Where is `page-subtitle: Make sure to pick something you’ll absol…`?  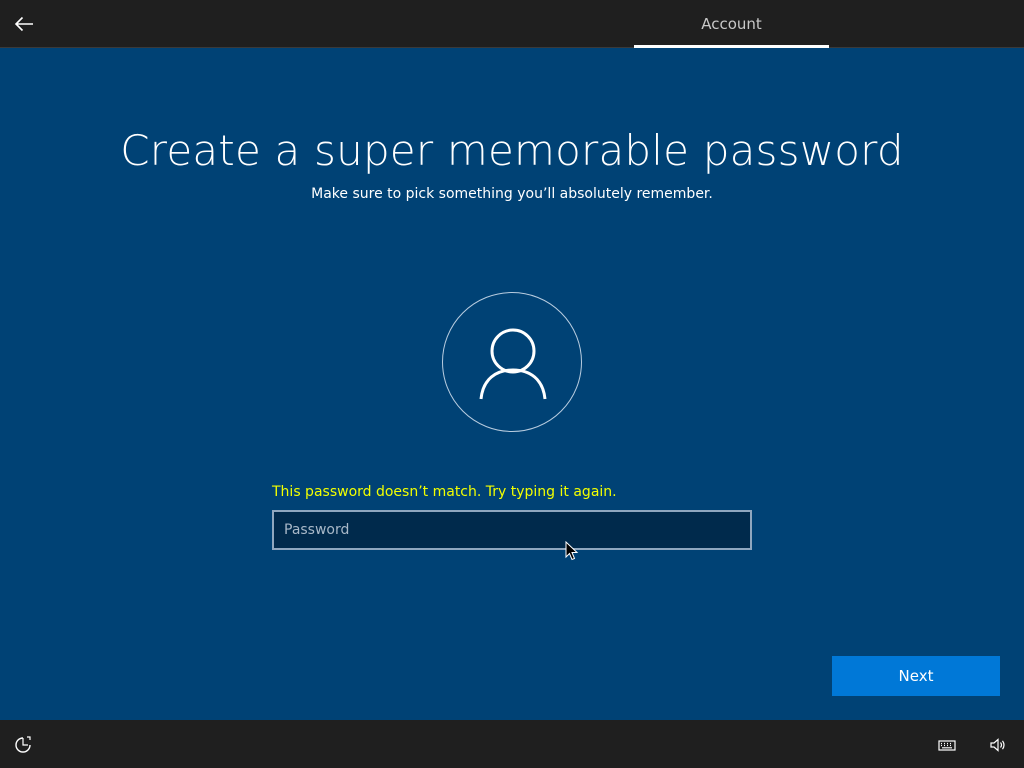 page-subtitle: Make sure to pick something you’ll absol… is located at coordinates (512, 194).